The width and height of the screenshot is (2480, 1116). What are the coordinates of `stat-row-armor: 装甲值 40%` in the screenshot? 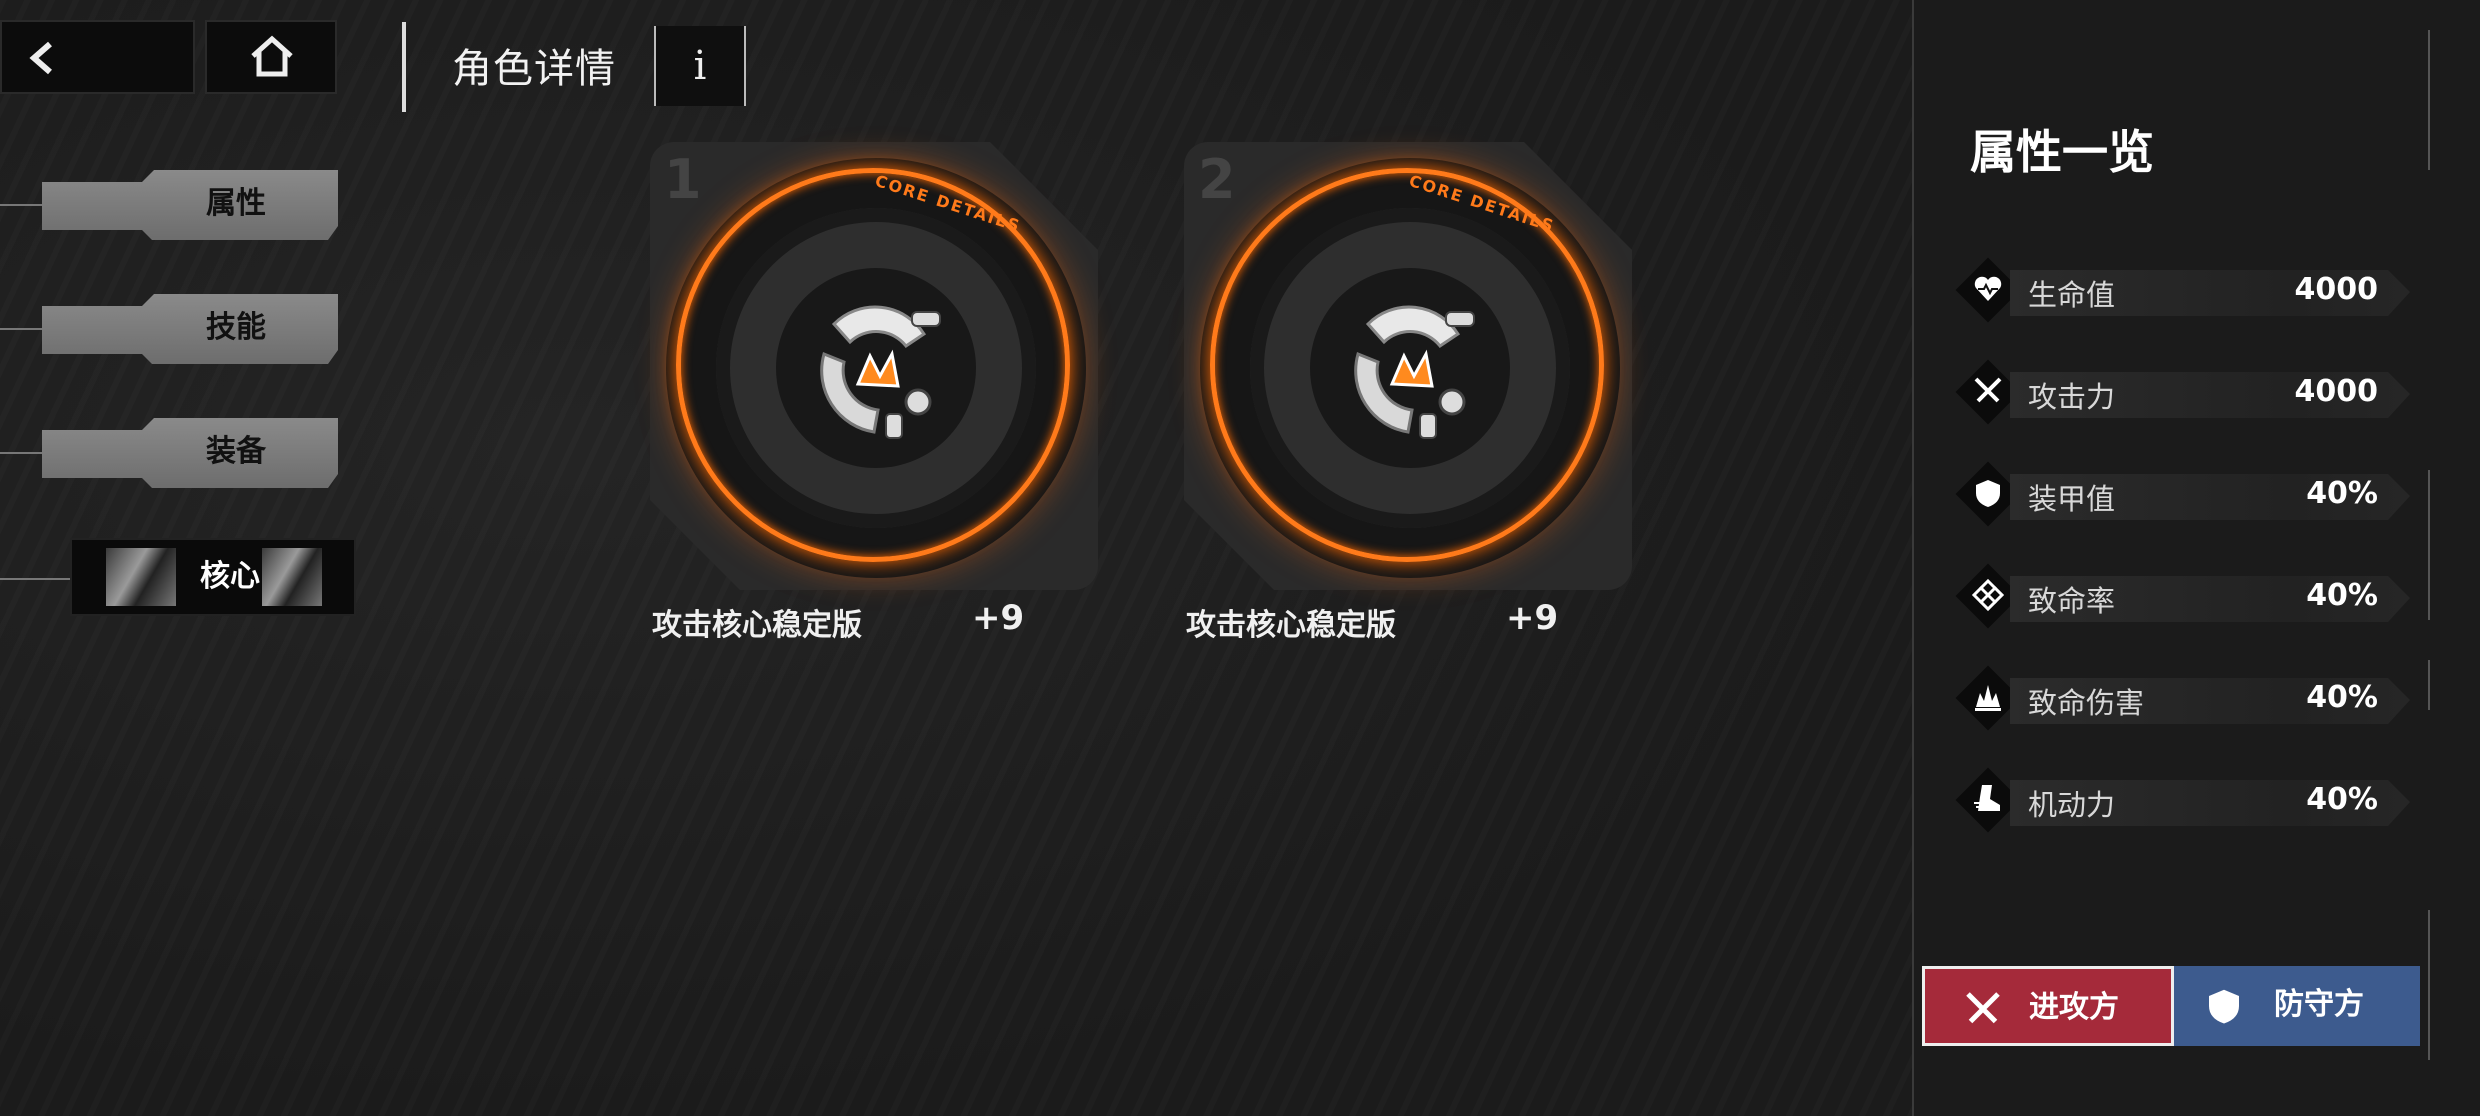 It's located at (2187, 494).